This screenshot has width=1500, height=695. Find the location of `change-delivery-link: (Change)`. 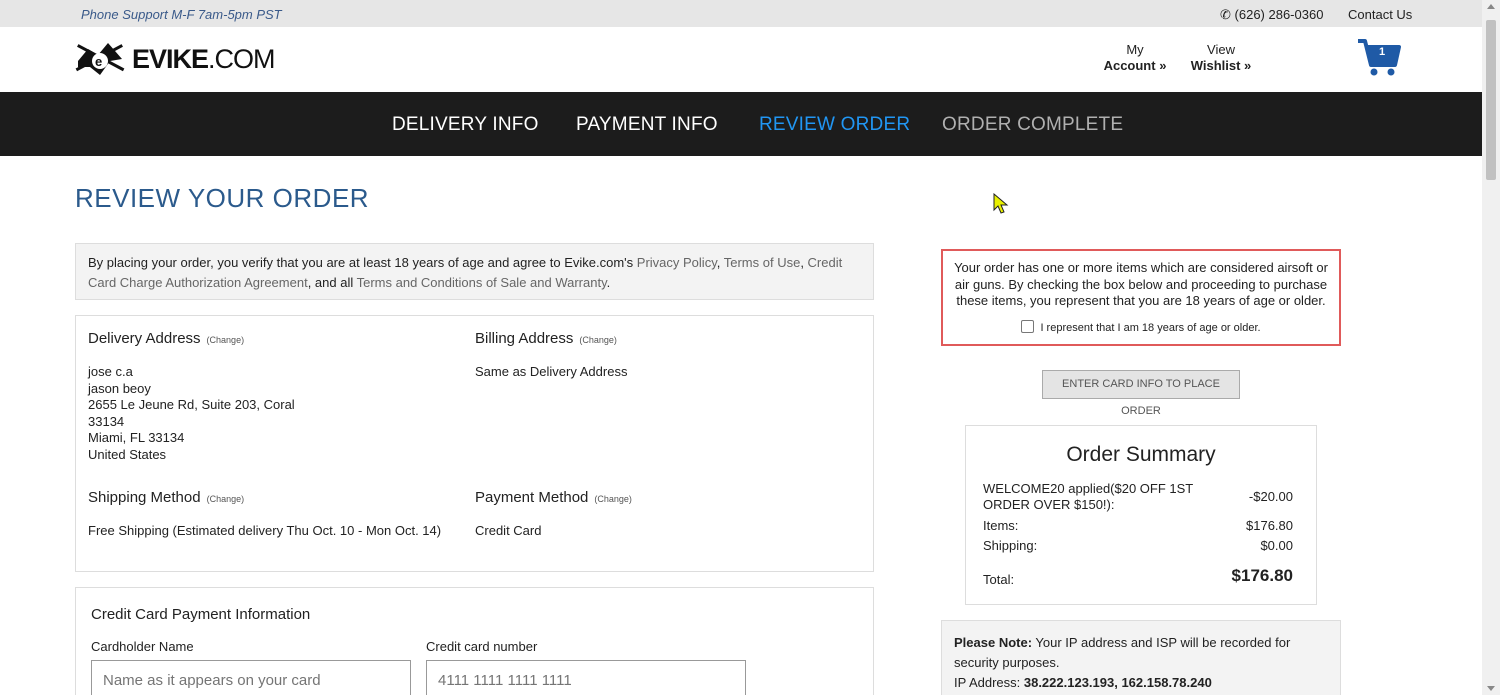

change-delivery-link: (Change) is located at coordinates (226, 340).